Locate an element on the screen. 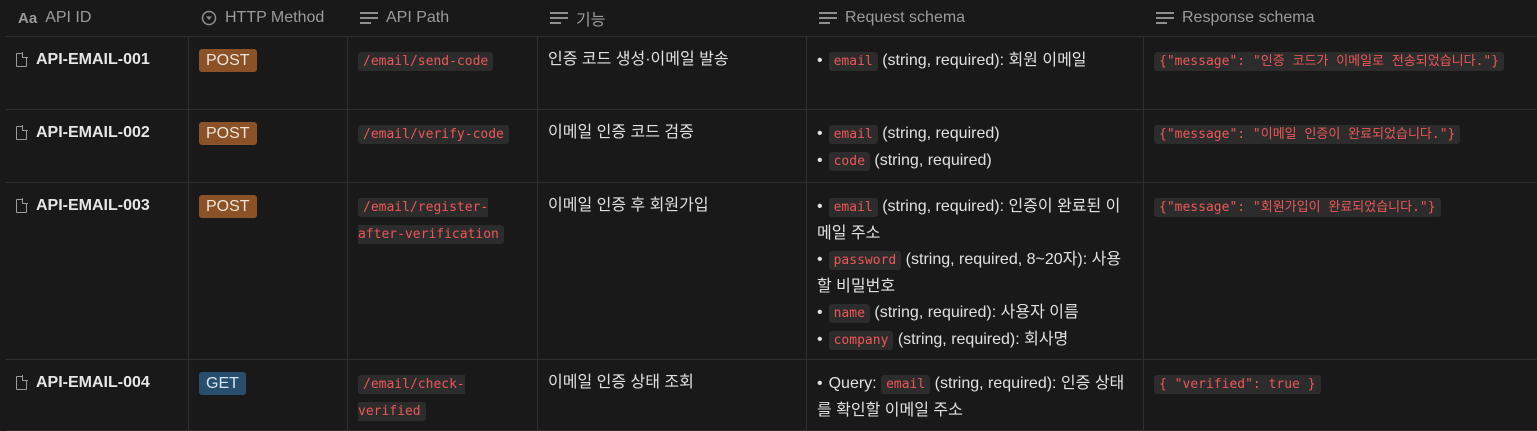  param-desc: (string, required): 사용자 이름 is located at coordinates (974, 312).